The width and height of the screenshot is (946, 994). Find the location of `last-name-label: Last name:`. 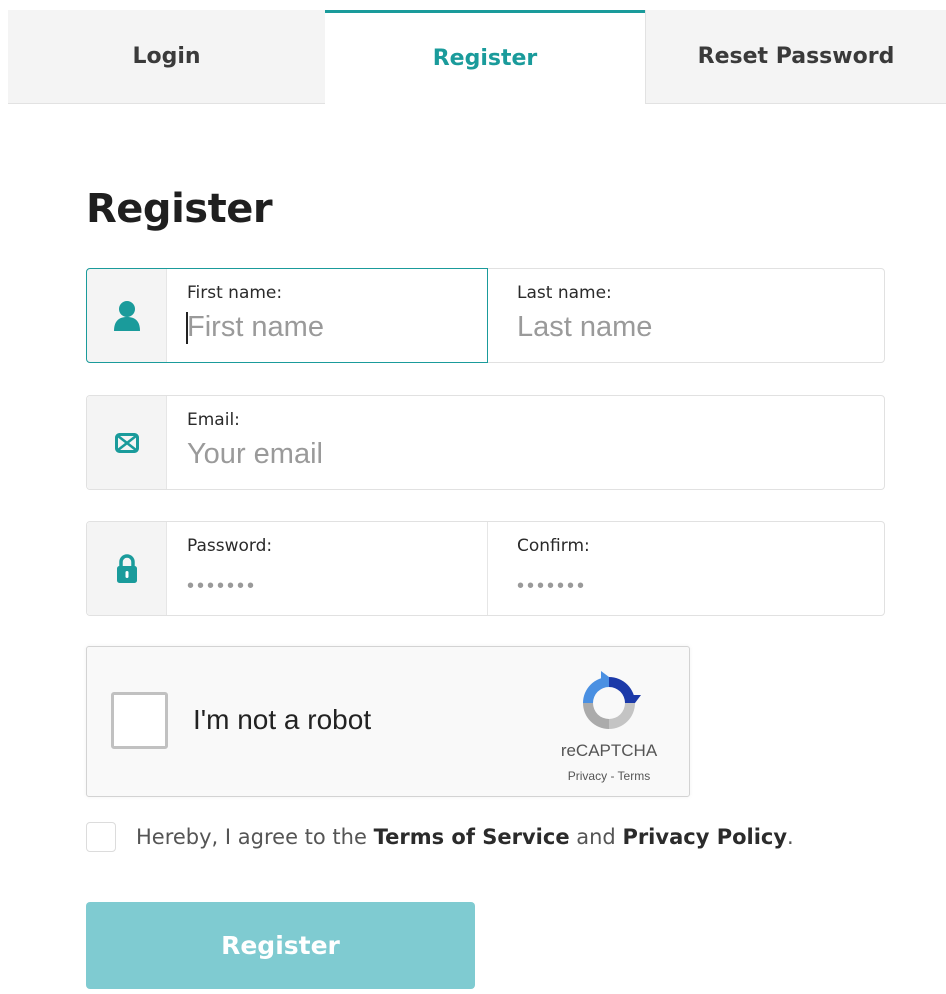

last-name-label: Last name: is located at coordinates (564, 293).